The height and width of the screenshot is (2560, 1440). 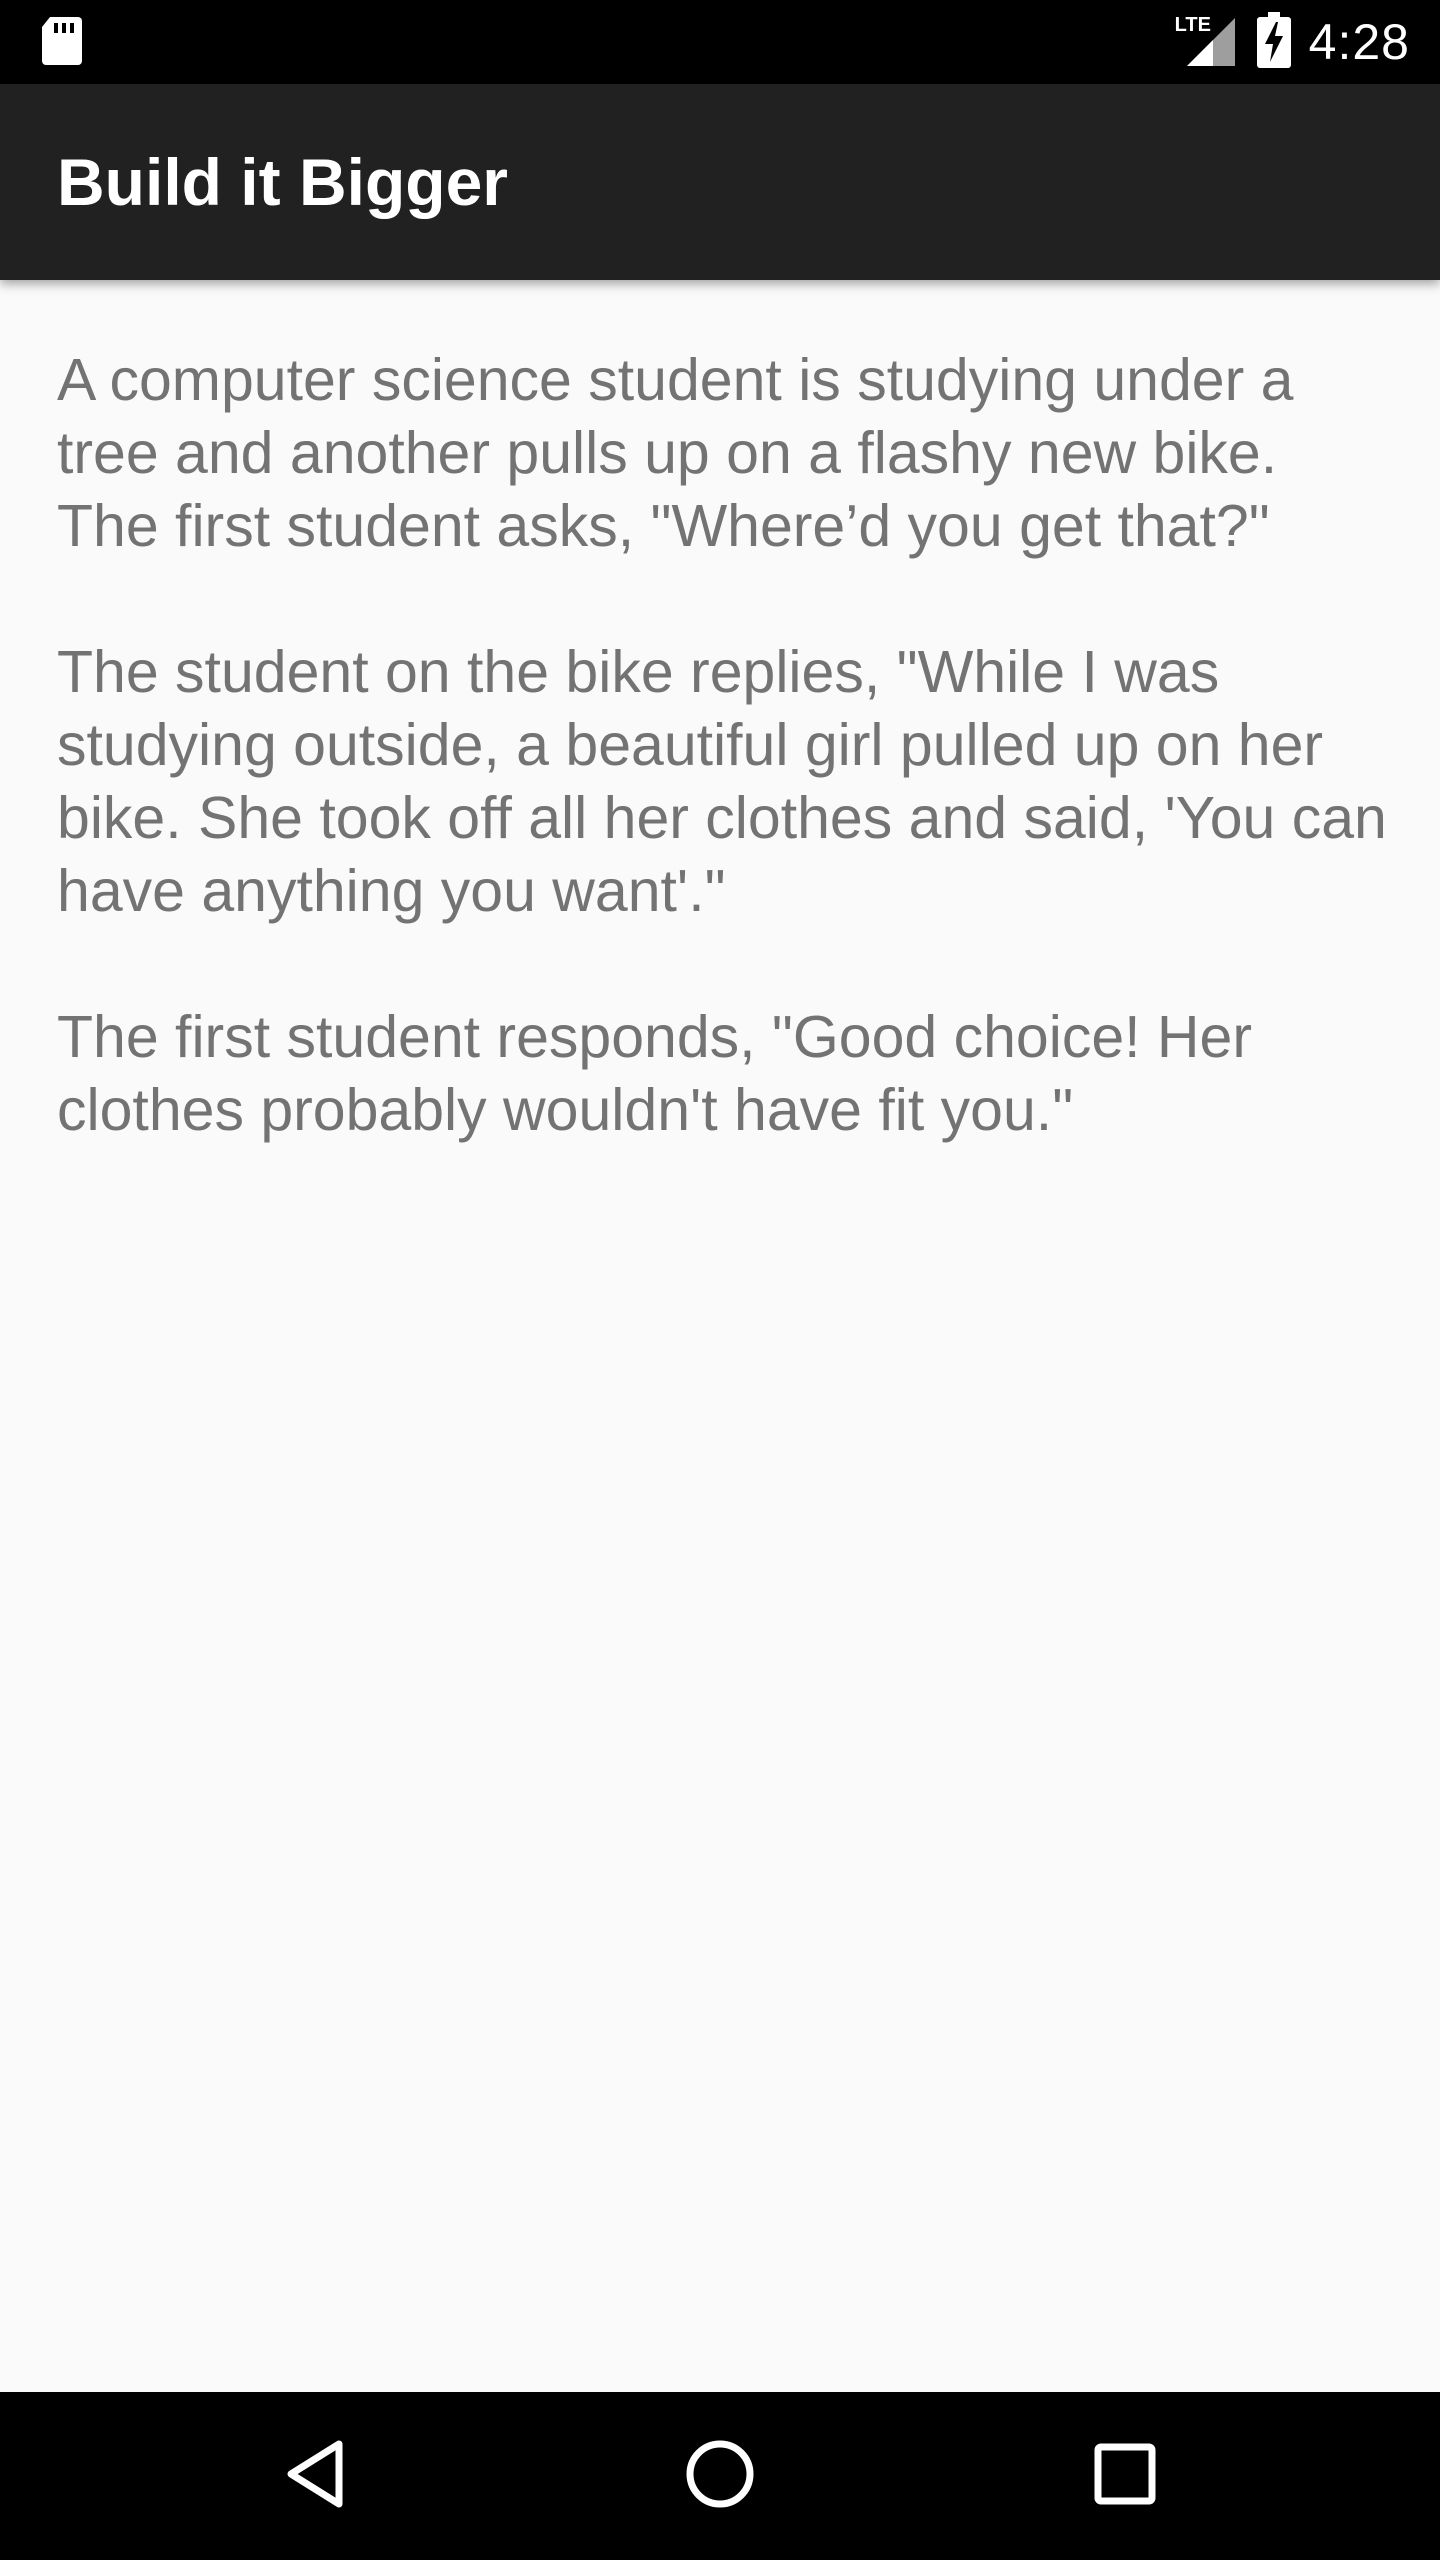 I want to click on home-icon, so click(x=720, y=2476).